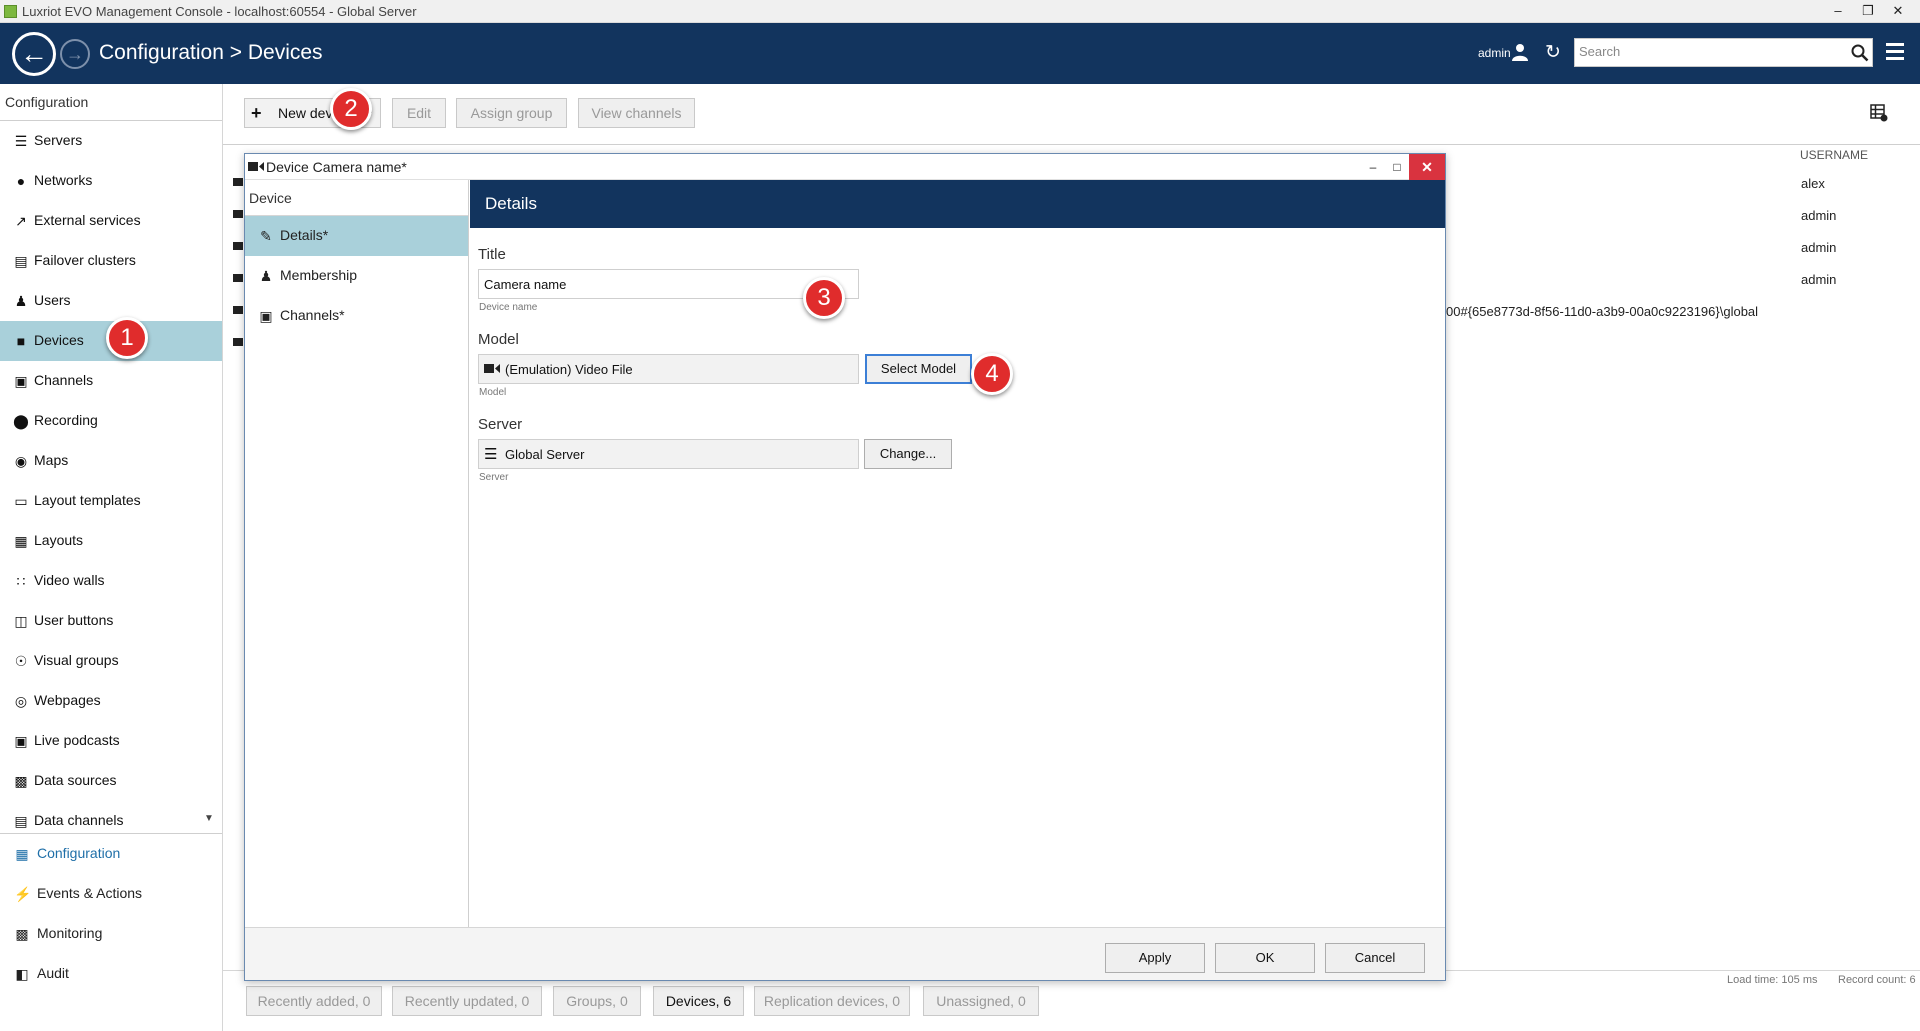 The image size is (1920, 1031). I want to click on column-header-username: USERNAME, so click(1834, 155).